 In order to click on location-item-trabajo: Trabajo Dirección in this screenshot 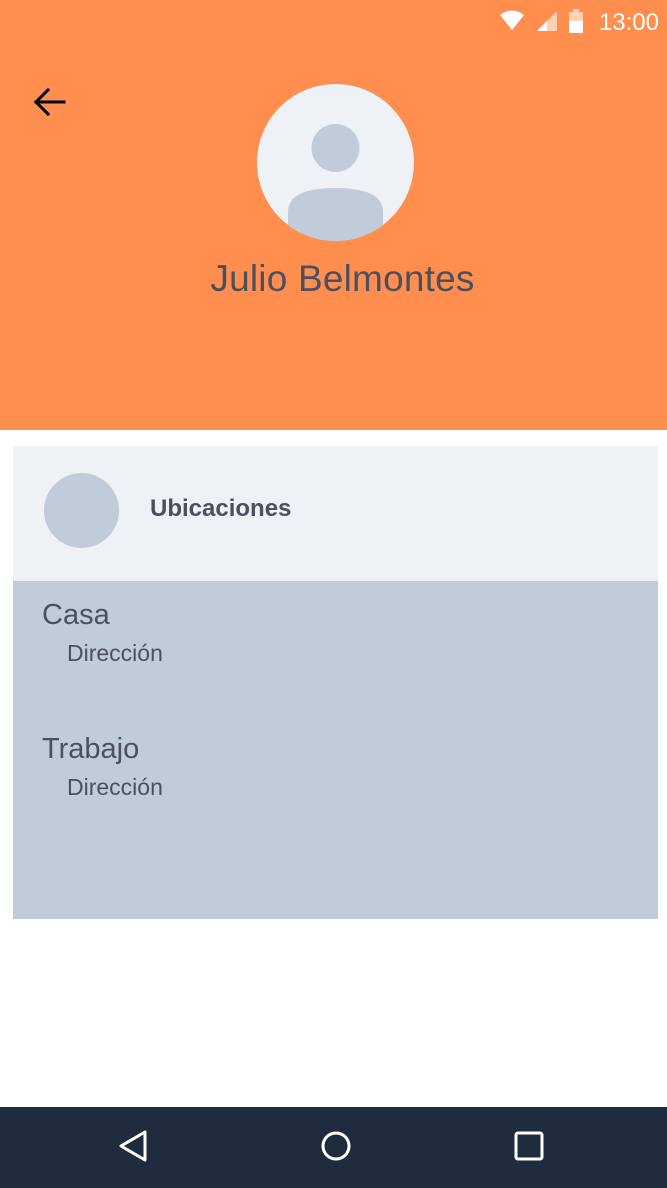, I will do `click(332, 766)`.